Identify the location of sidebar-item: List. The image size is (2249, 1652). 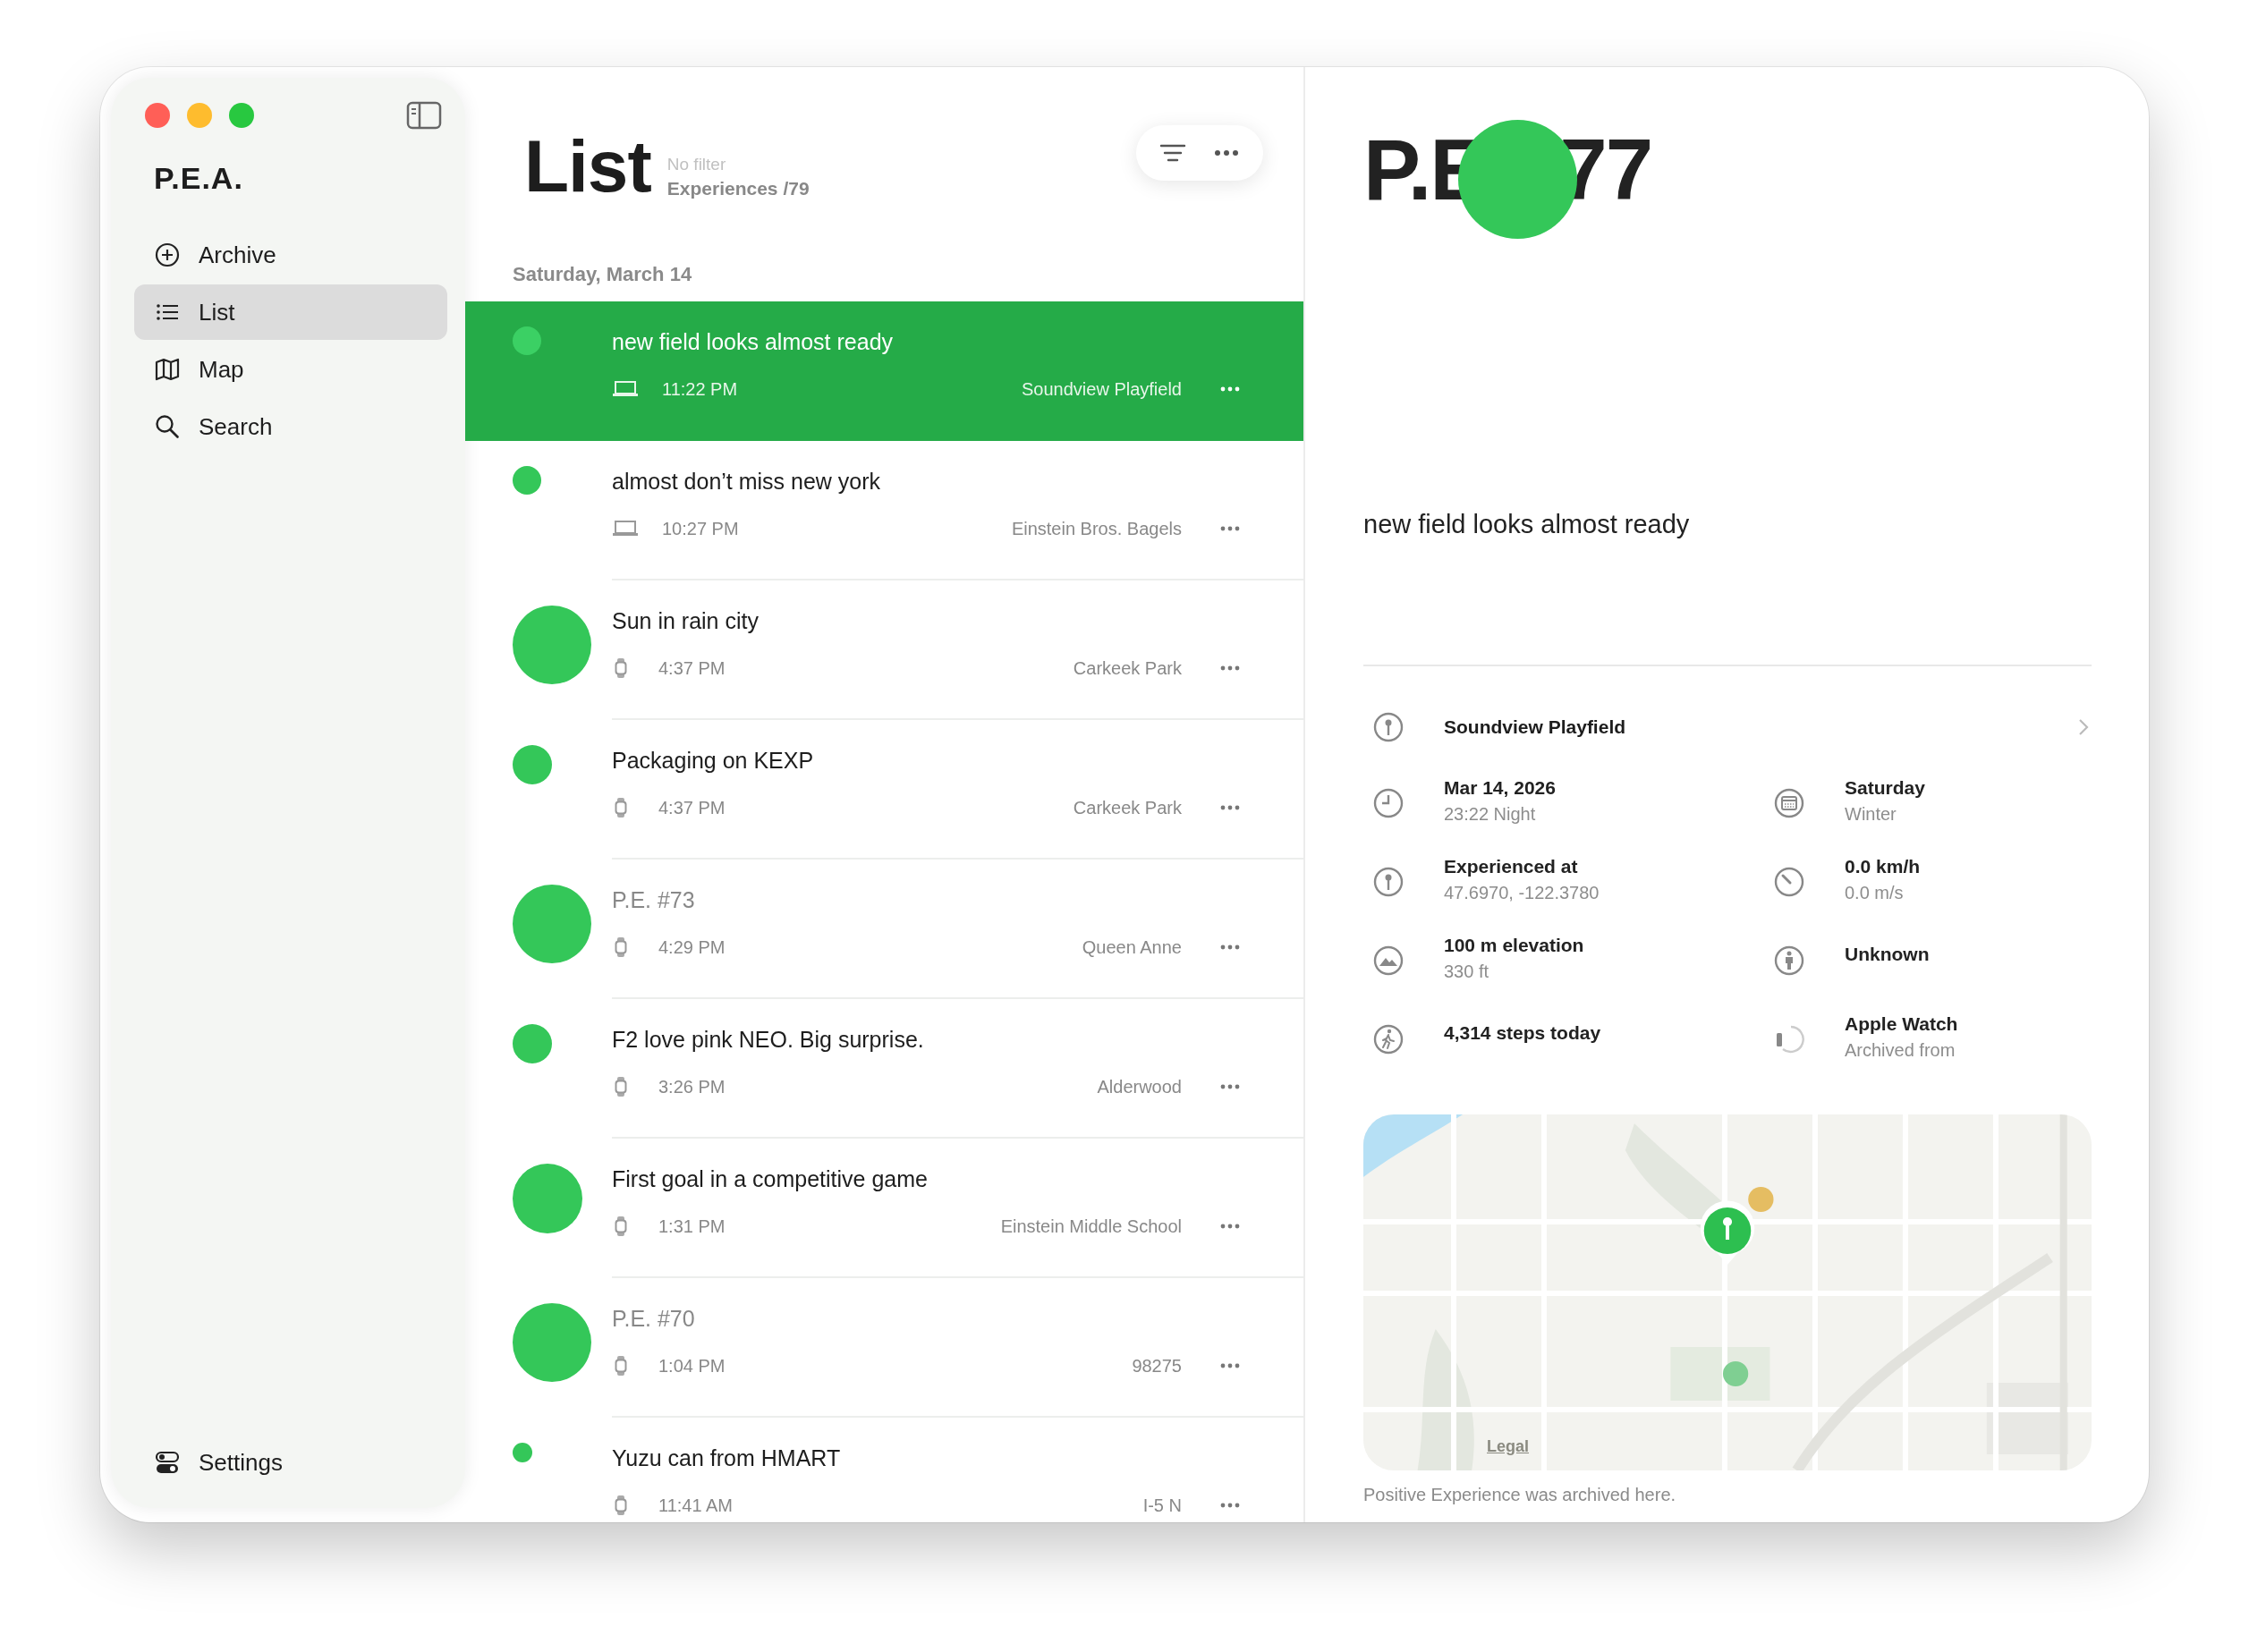
(290, 312).